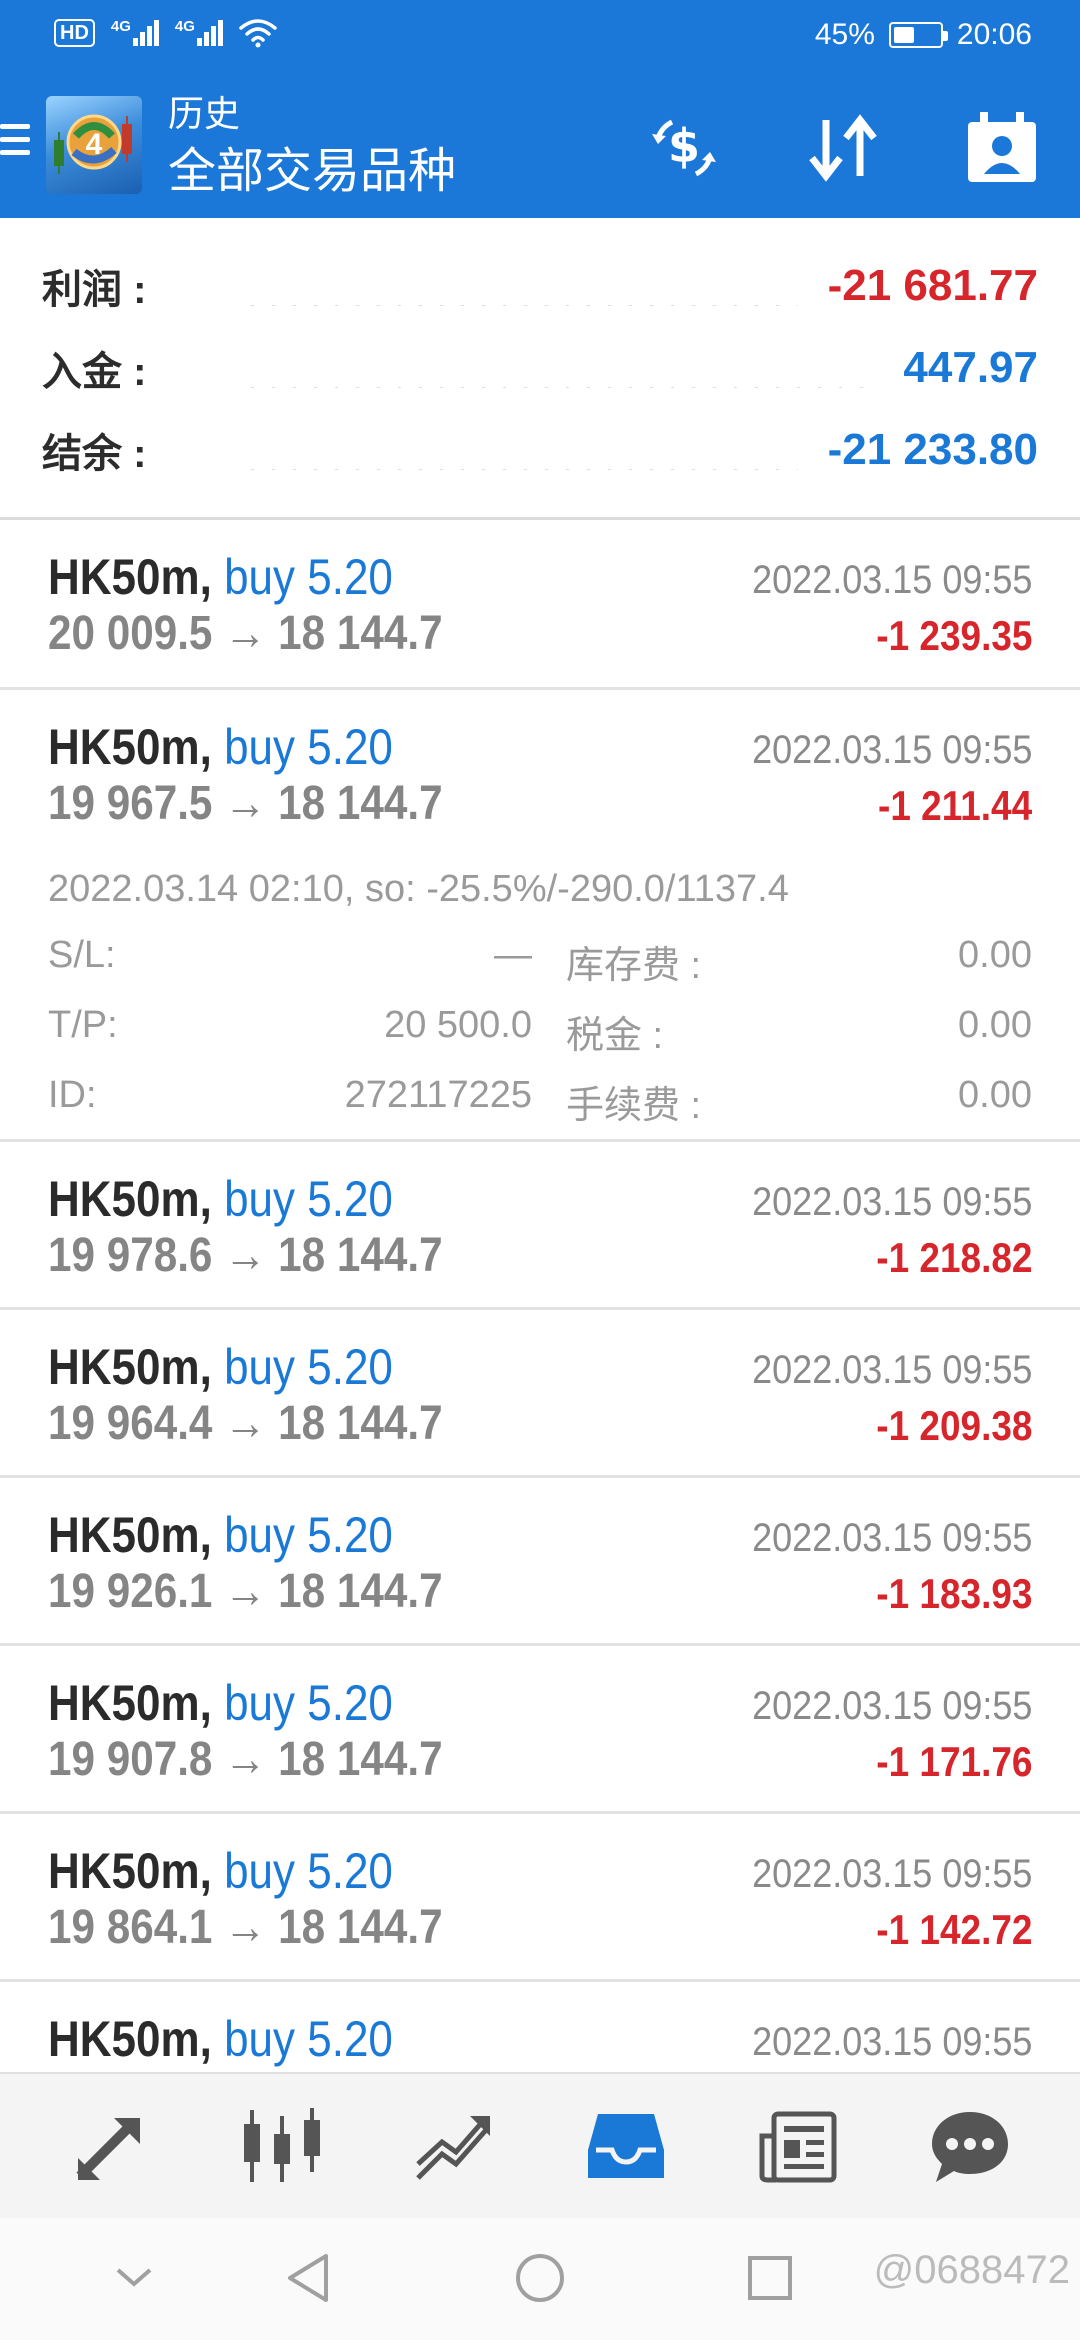 This screenshot has height=2340, width=1080. I want to click on id-value: 272117225, so click(438, 1095).